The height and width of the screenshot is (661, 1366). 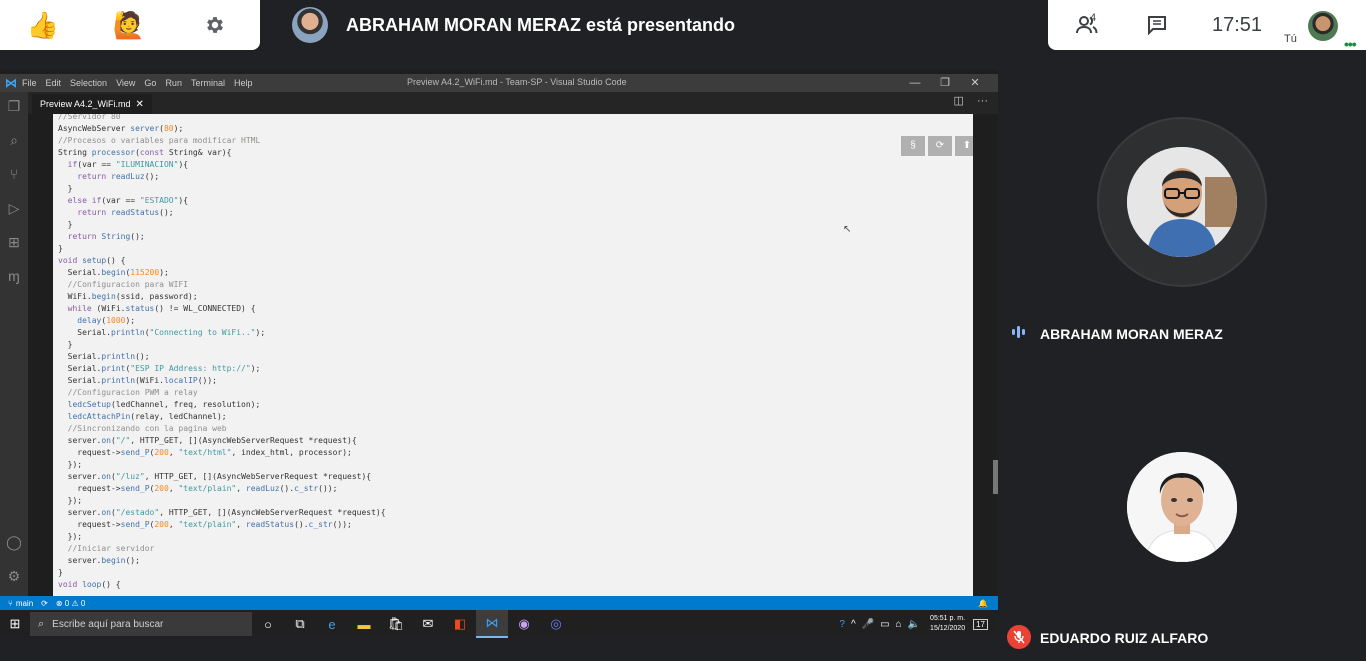 I want to click on taskbar-clock: 05:51 p. m. 15/12/2020, so click(x=947, y=624).